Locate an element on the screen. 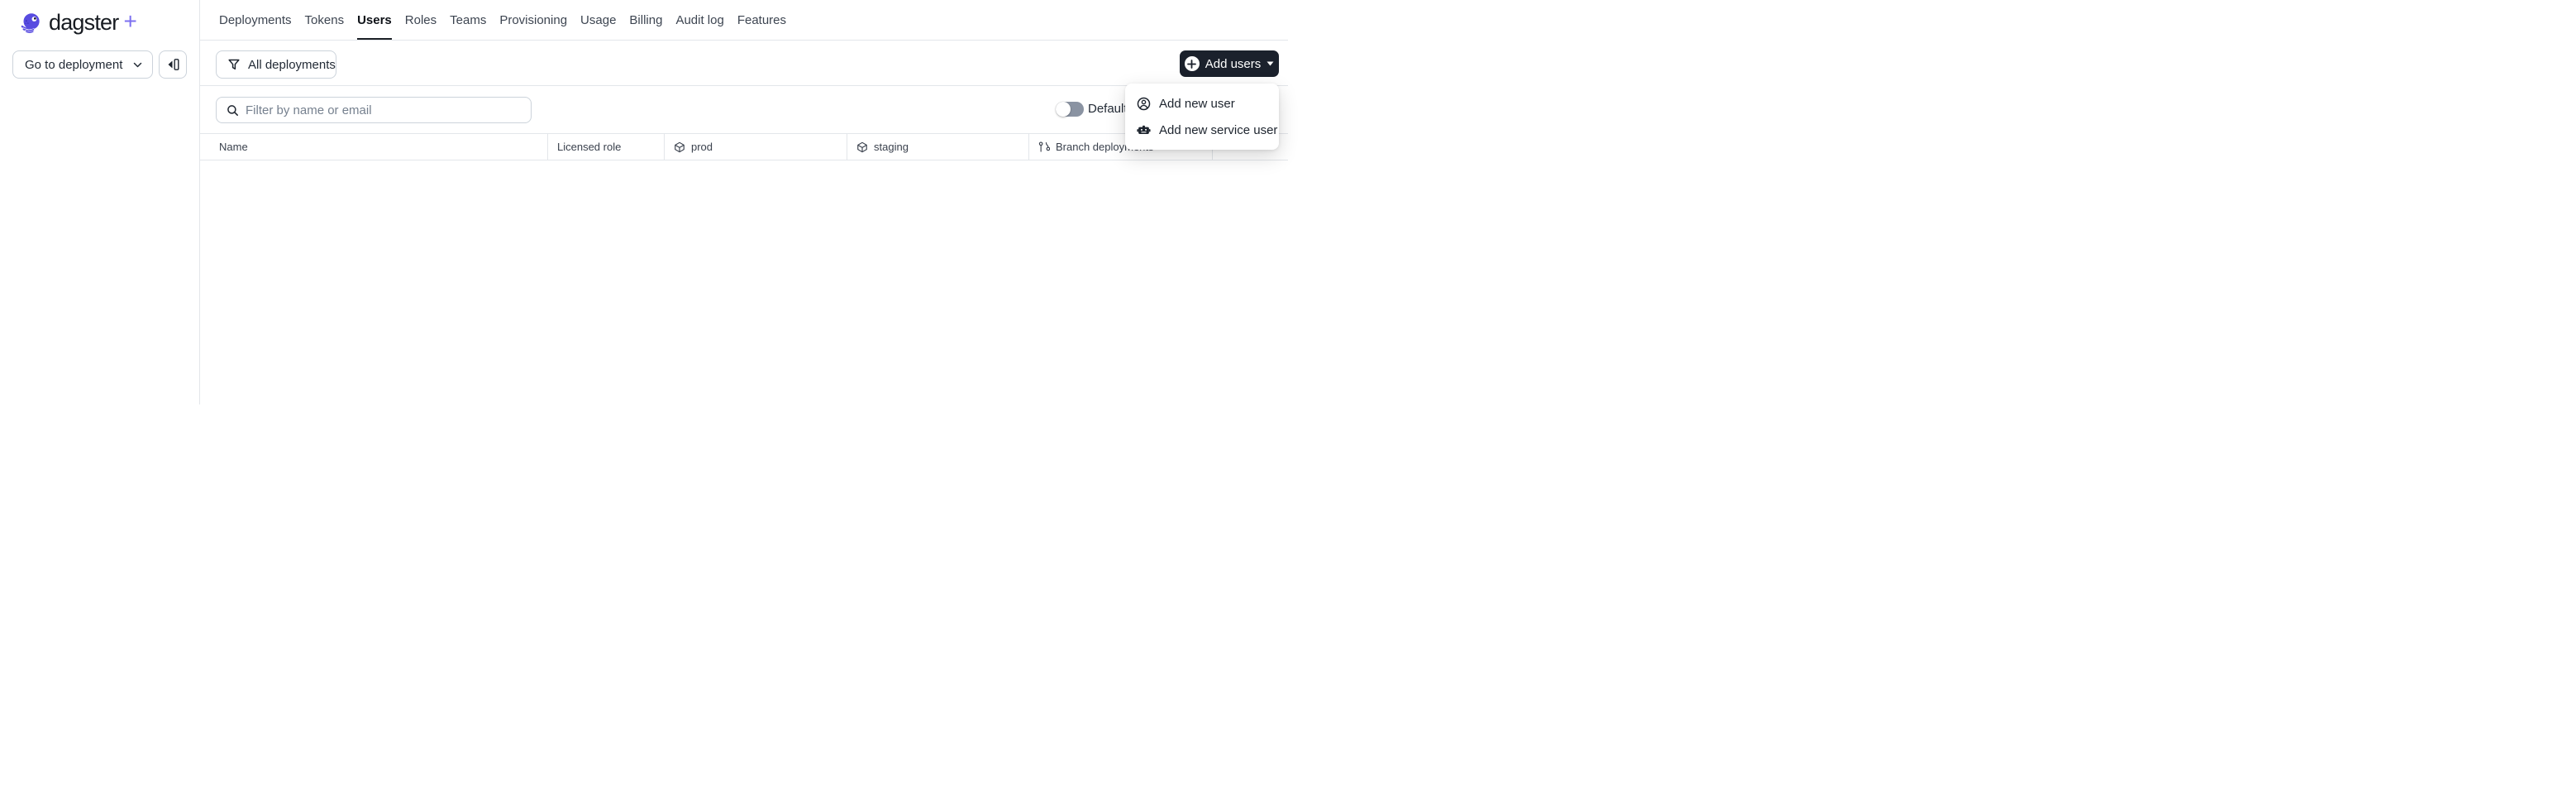 Image resolution: width=2576 pixels, height=809 pixels. tab-provisioning: Provisioning is located at coordinates (533, 20).